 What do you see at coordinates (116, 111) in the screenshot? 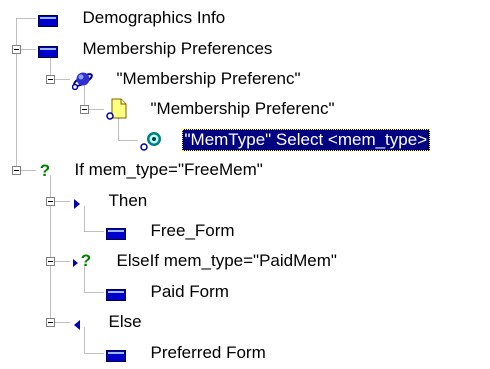
I see `document-icon` at bounding box center [116, 111].